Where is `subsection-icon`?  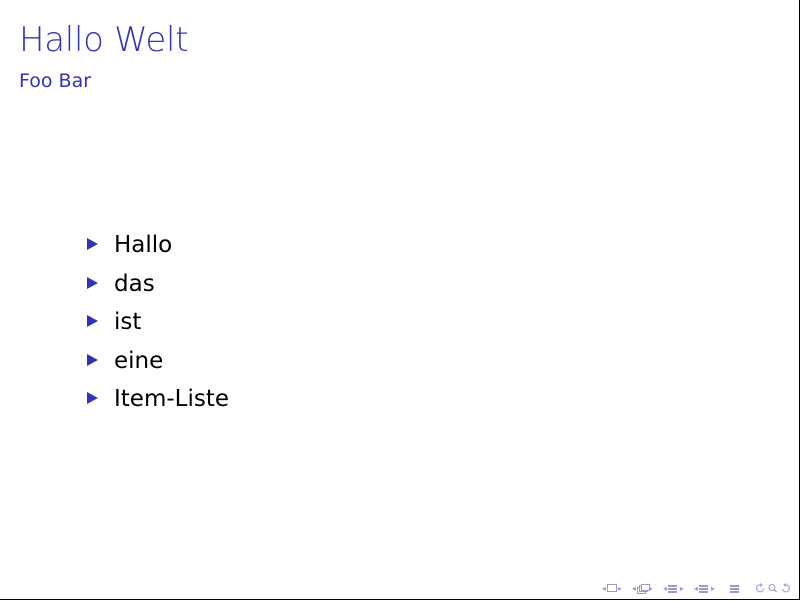
subsection-icon is located at coordinates (643, 588).